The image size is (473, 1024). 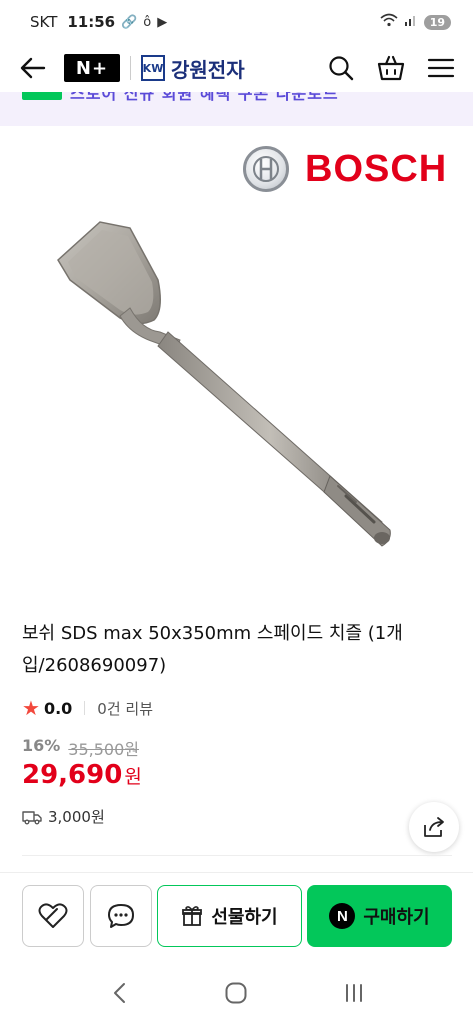 I want to click on arrow-left-icon, so click(x=33, y=68).